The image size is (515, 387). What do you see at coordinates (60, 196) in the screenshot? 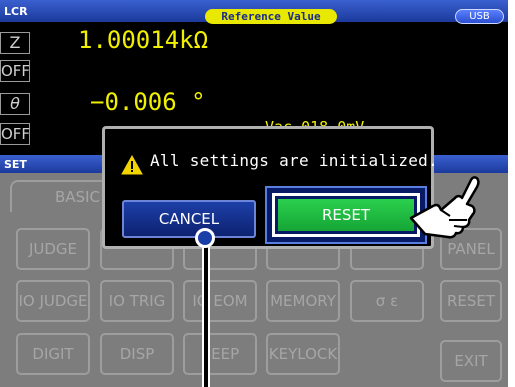
I see `tab-basic: BASIC` at bounding box center [60, 196].